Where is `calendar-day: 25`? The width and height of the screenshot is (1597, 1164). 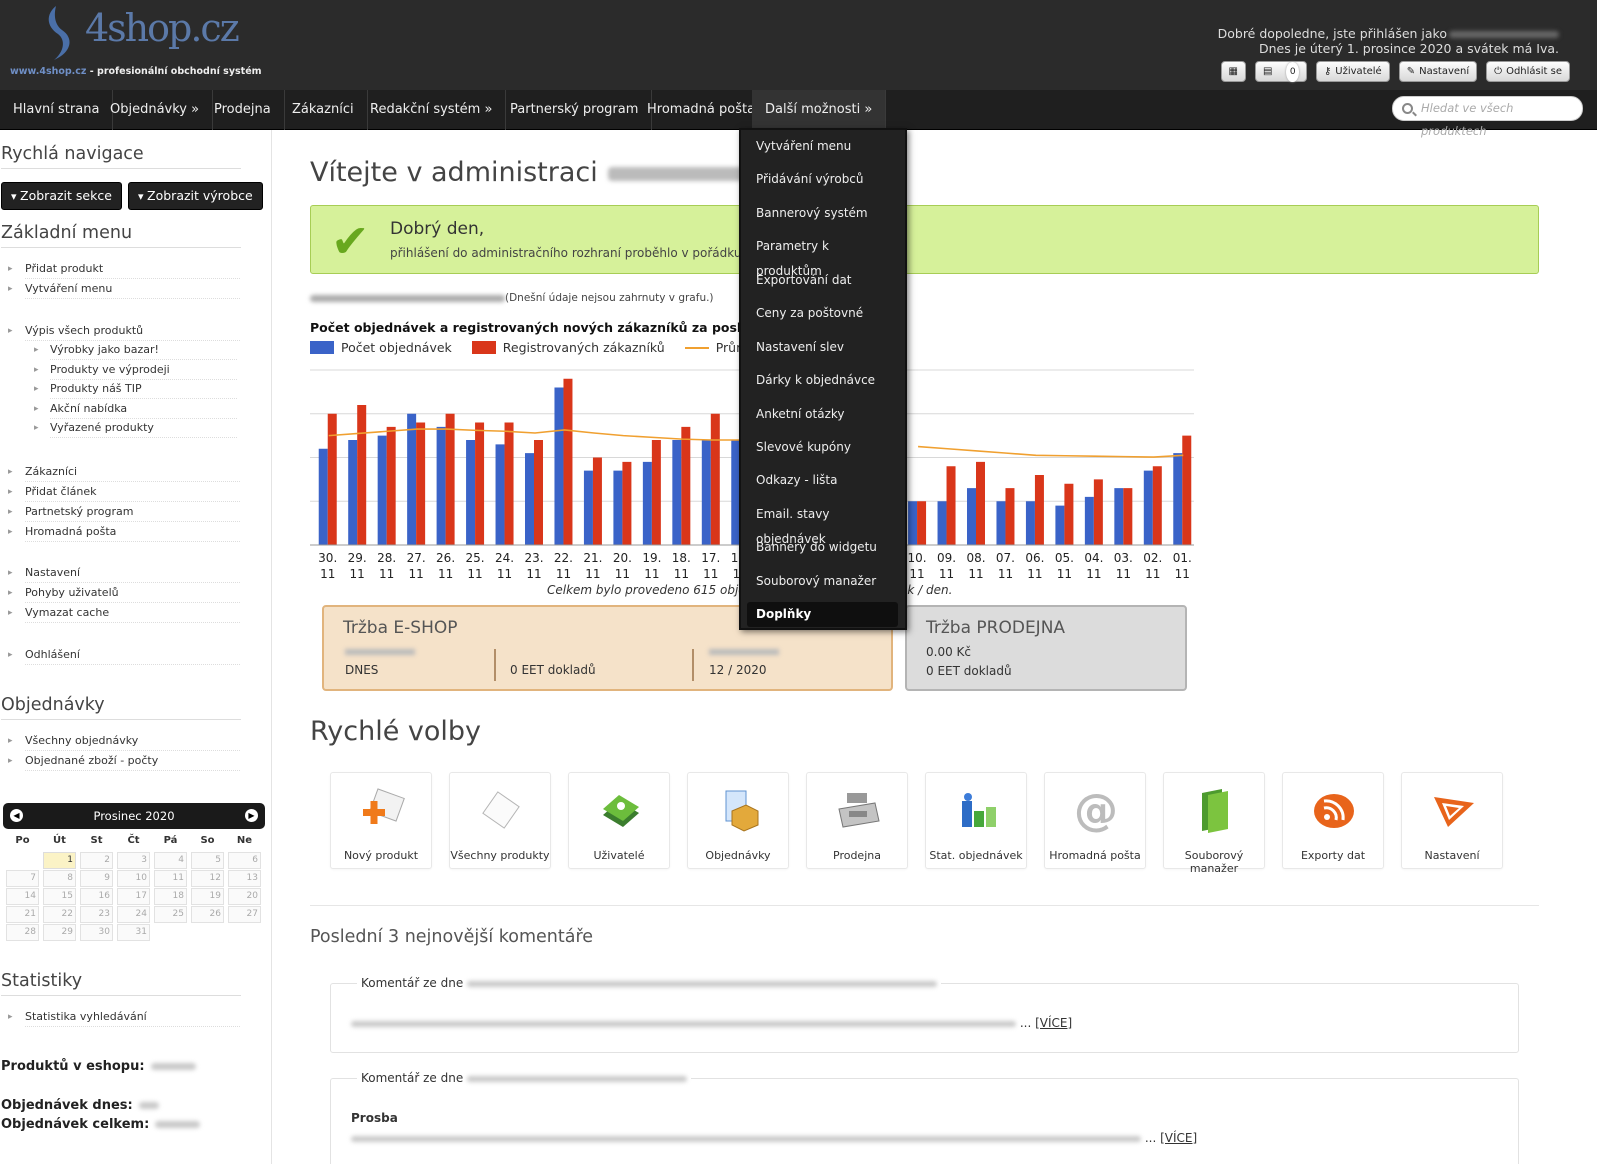 calendar-day: 25 is located at coordinates (170, 914).